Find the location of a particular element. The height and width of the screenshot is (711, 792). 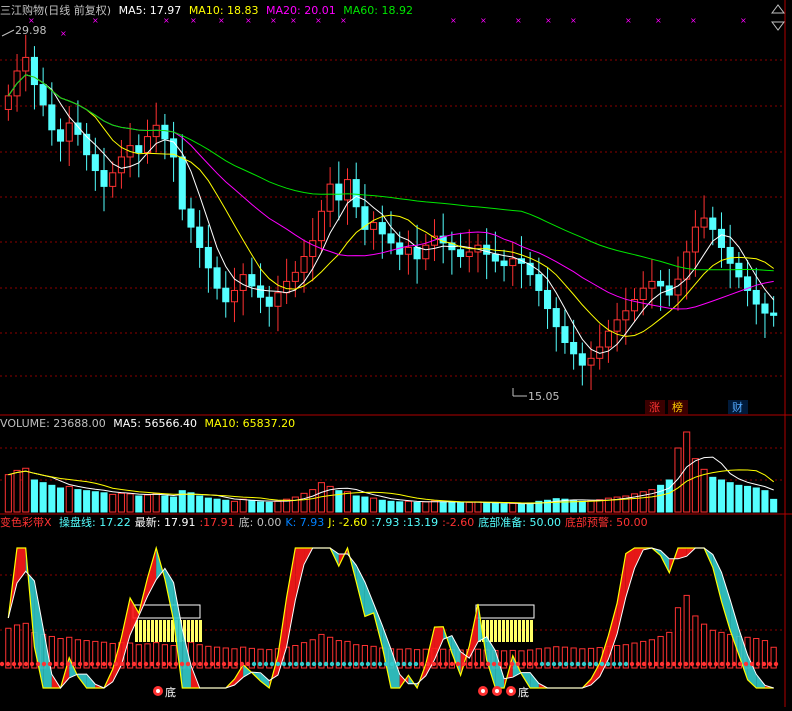

volume-bars is located at coordinates (391, 472).